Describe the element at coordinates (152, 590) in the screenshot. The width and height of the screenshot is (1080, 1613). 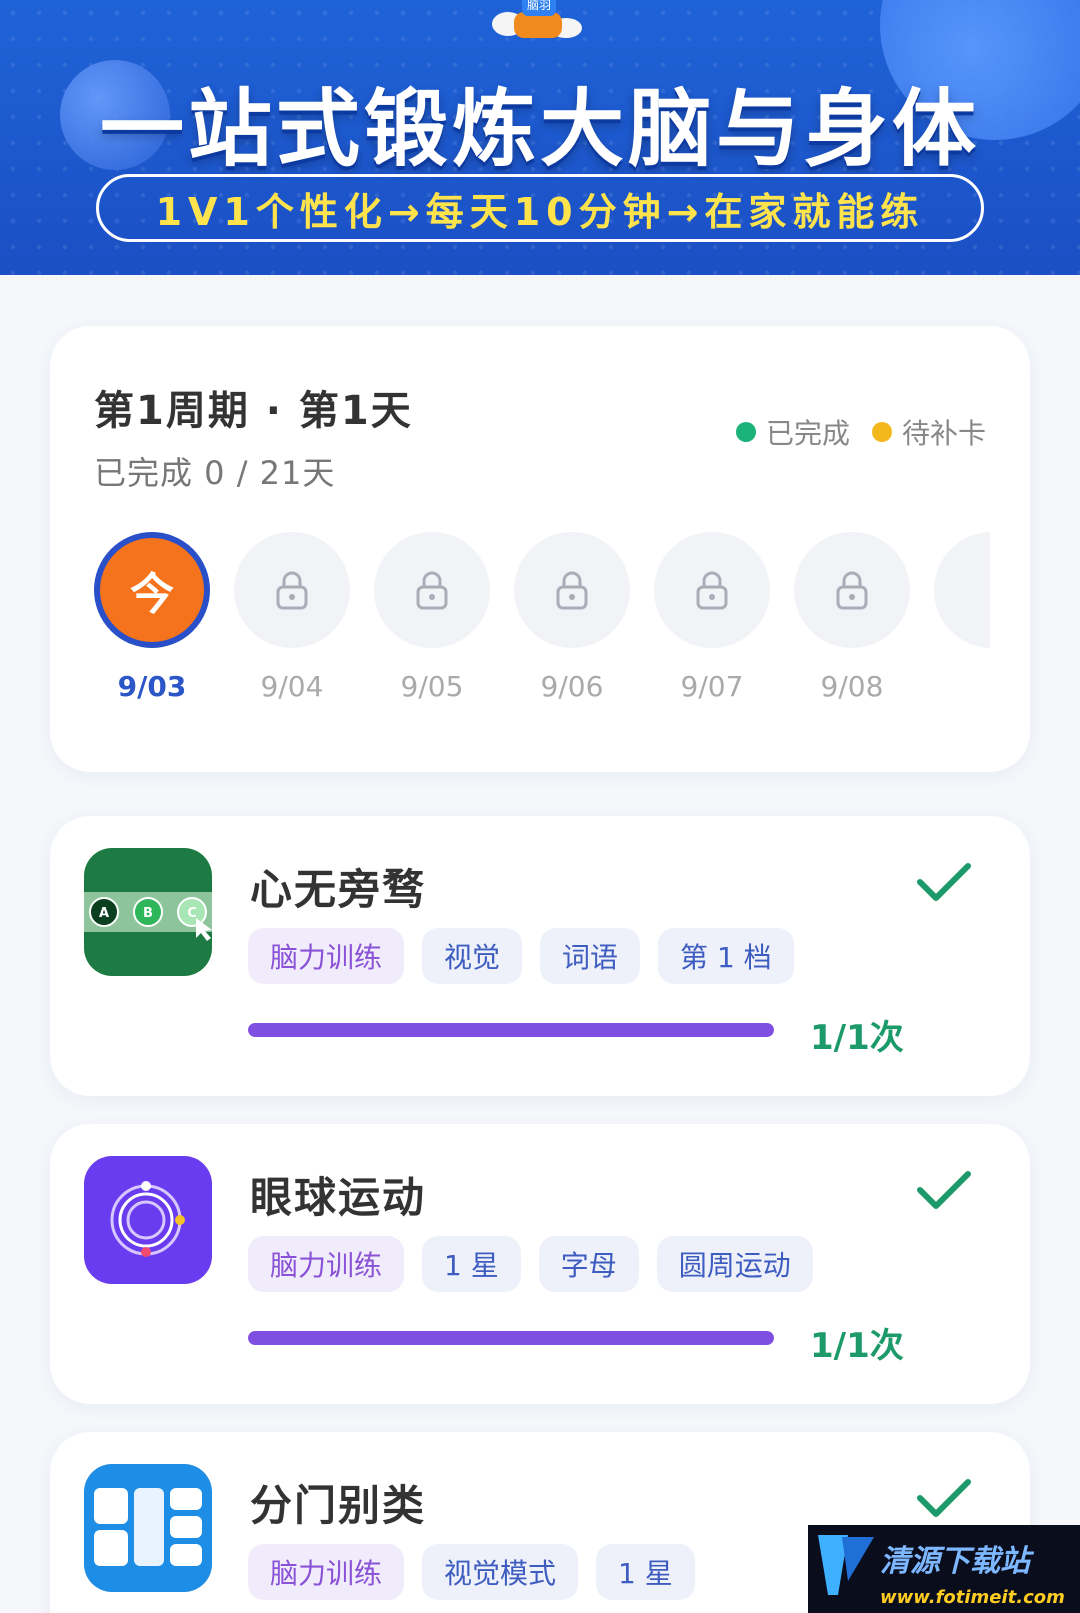
I see `today-badge: 今` at that location.